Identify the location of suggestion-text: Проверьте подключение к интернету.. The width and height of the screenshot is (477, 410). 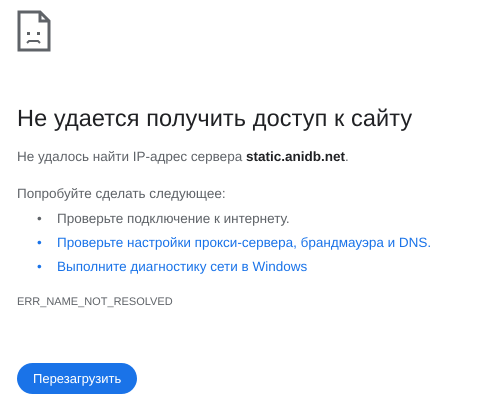
(173, 218).